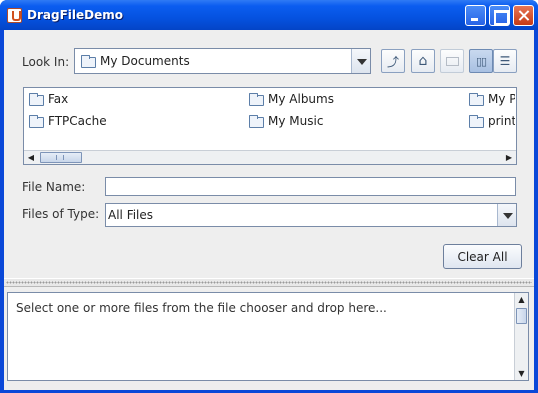 This screenshot has width=538, height=393. What do you see at coordinates (222, 61) in the screenshot?
I see `look-in-combo: My Documents` at bounding box center [222, 61].